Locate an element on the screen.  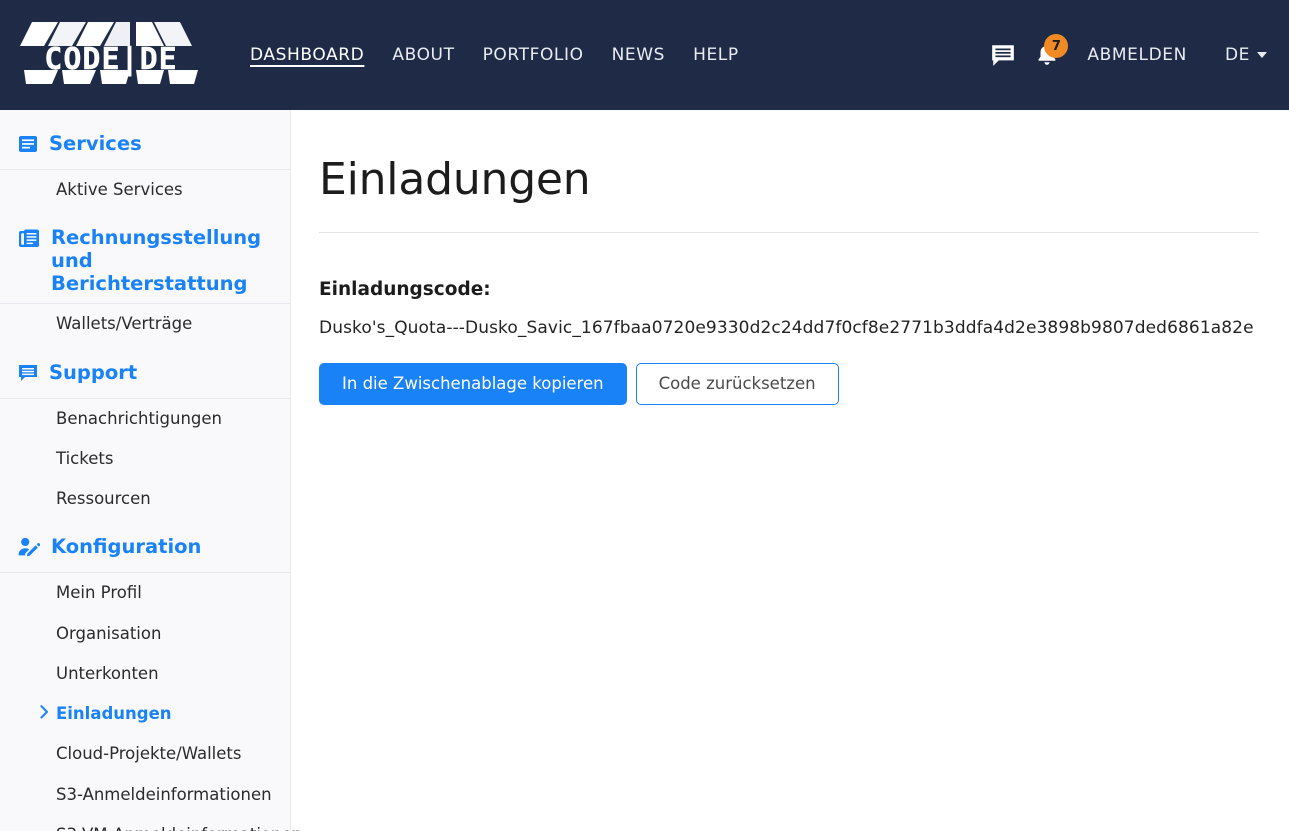
chat-icon is located at coordinates (1003, 55).